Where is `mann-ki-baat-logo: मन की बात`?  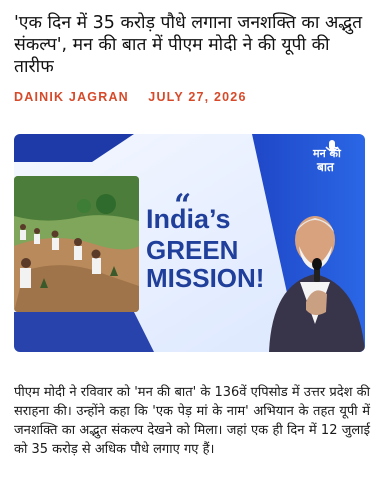 mann-ki-baat-logo: मन की बात is located at coordinates (332, 158).